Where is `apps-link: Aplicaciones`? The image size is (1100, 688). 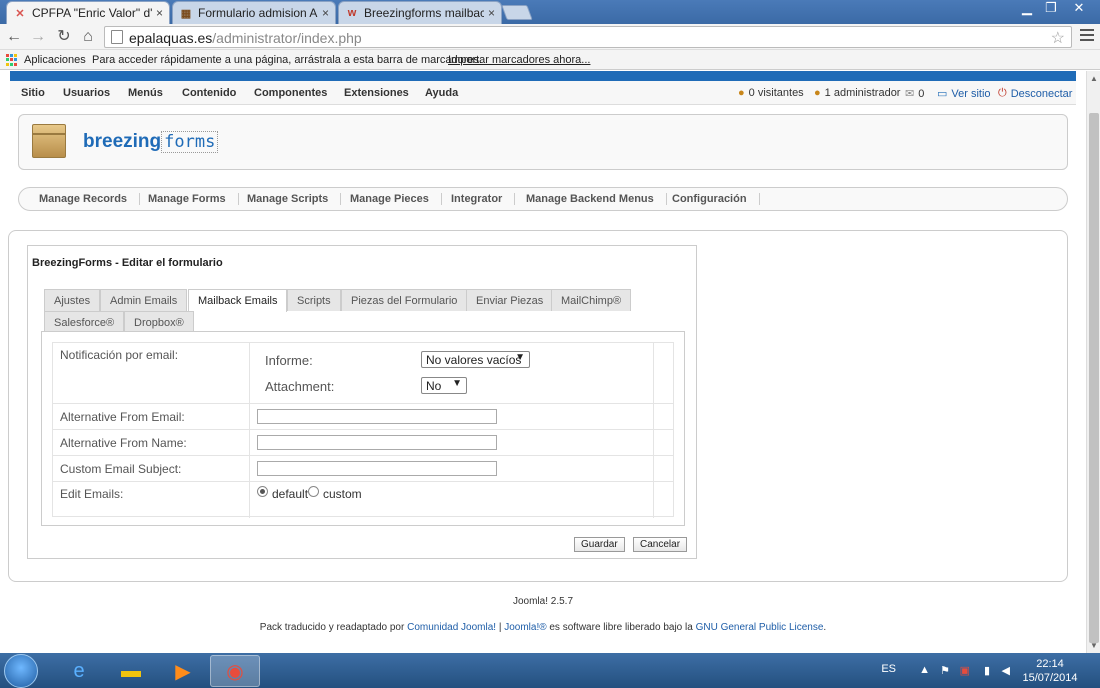 apps-link: Aplicaciones is located at coordinates (55, 60).